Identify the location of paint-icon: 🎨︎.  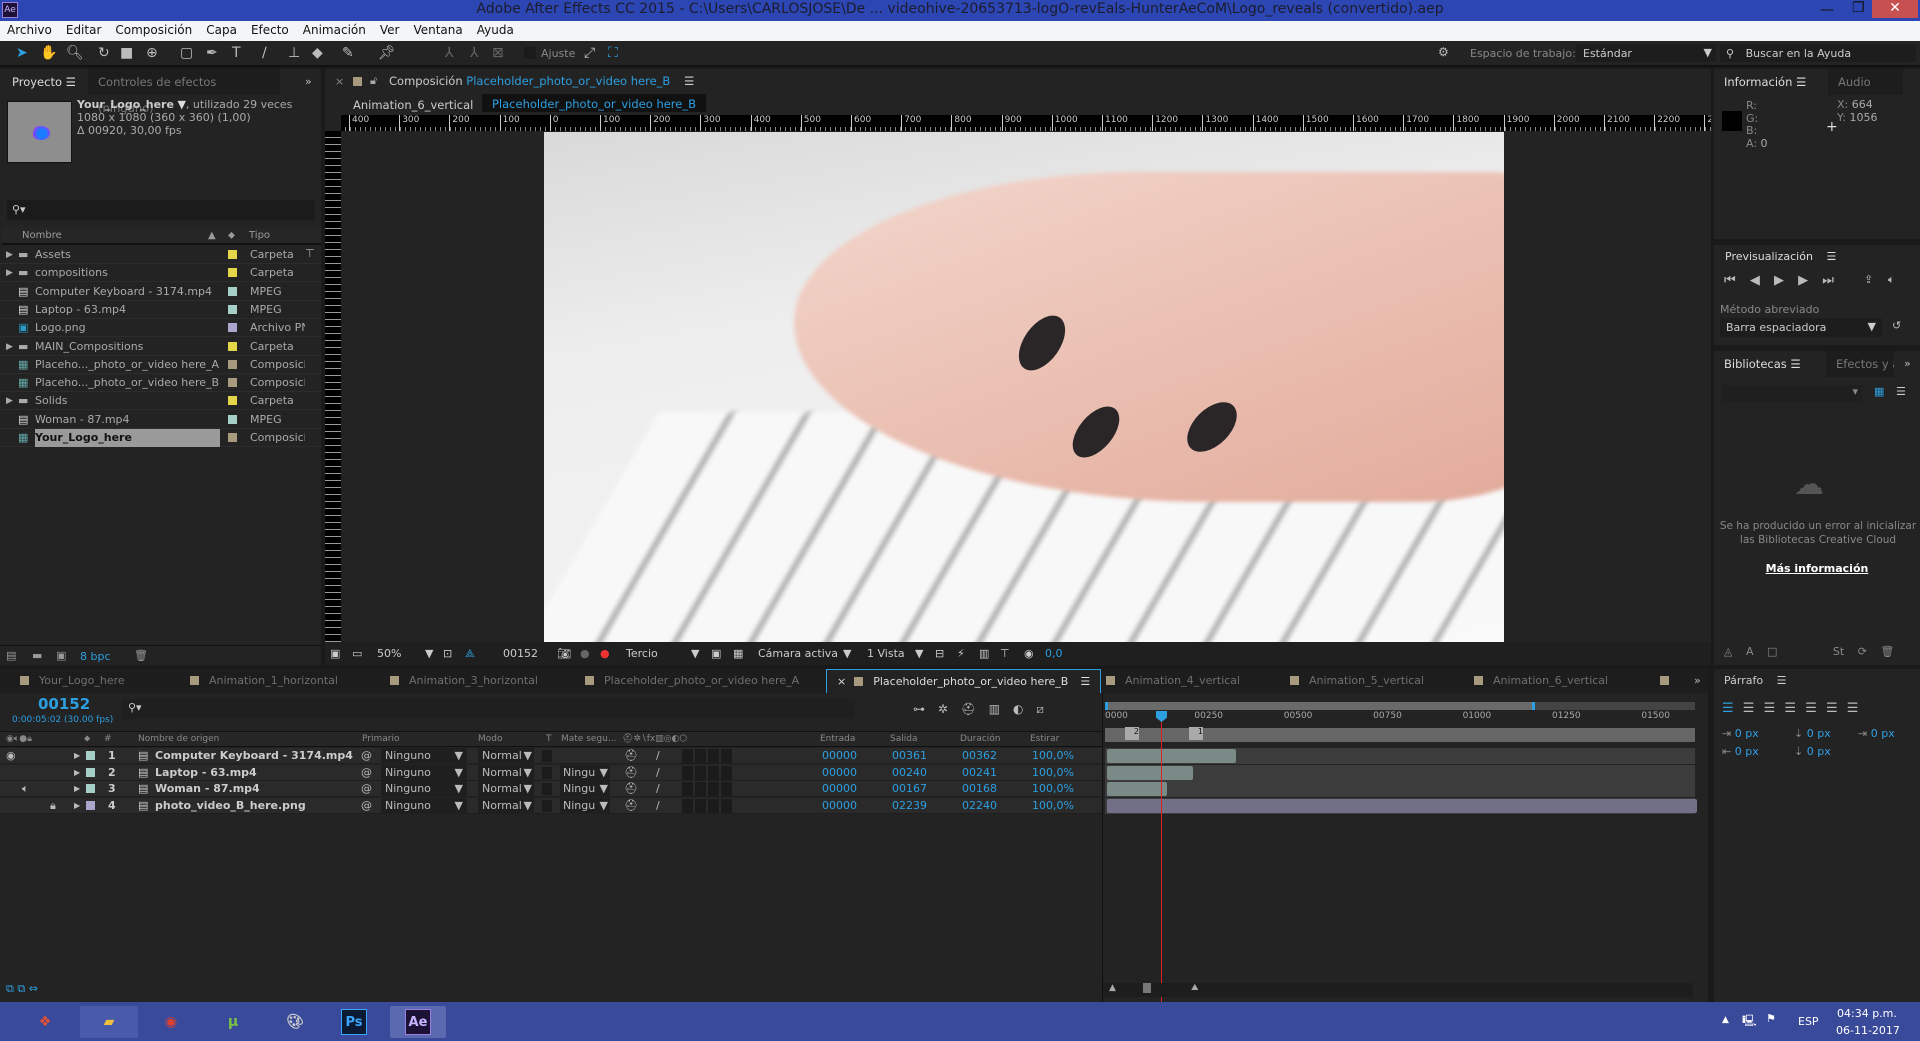
(295, 1022).